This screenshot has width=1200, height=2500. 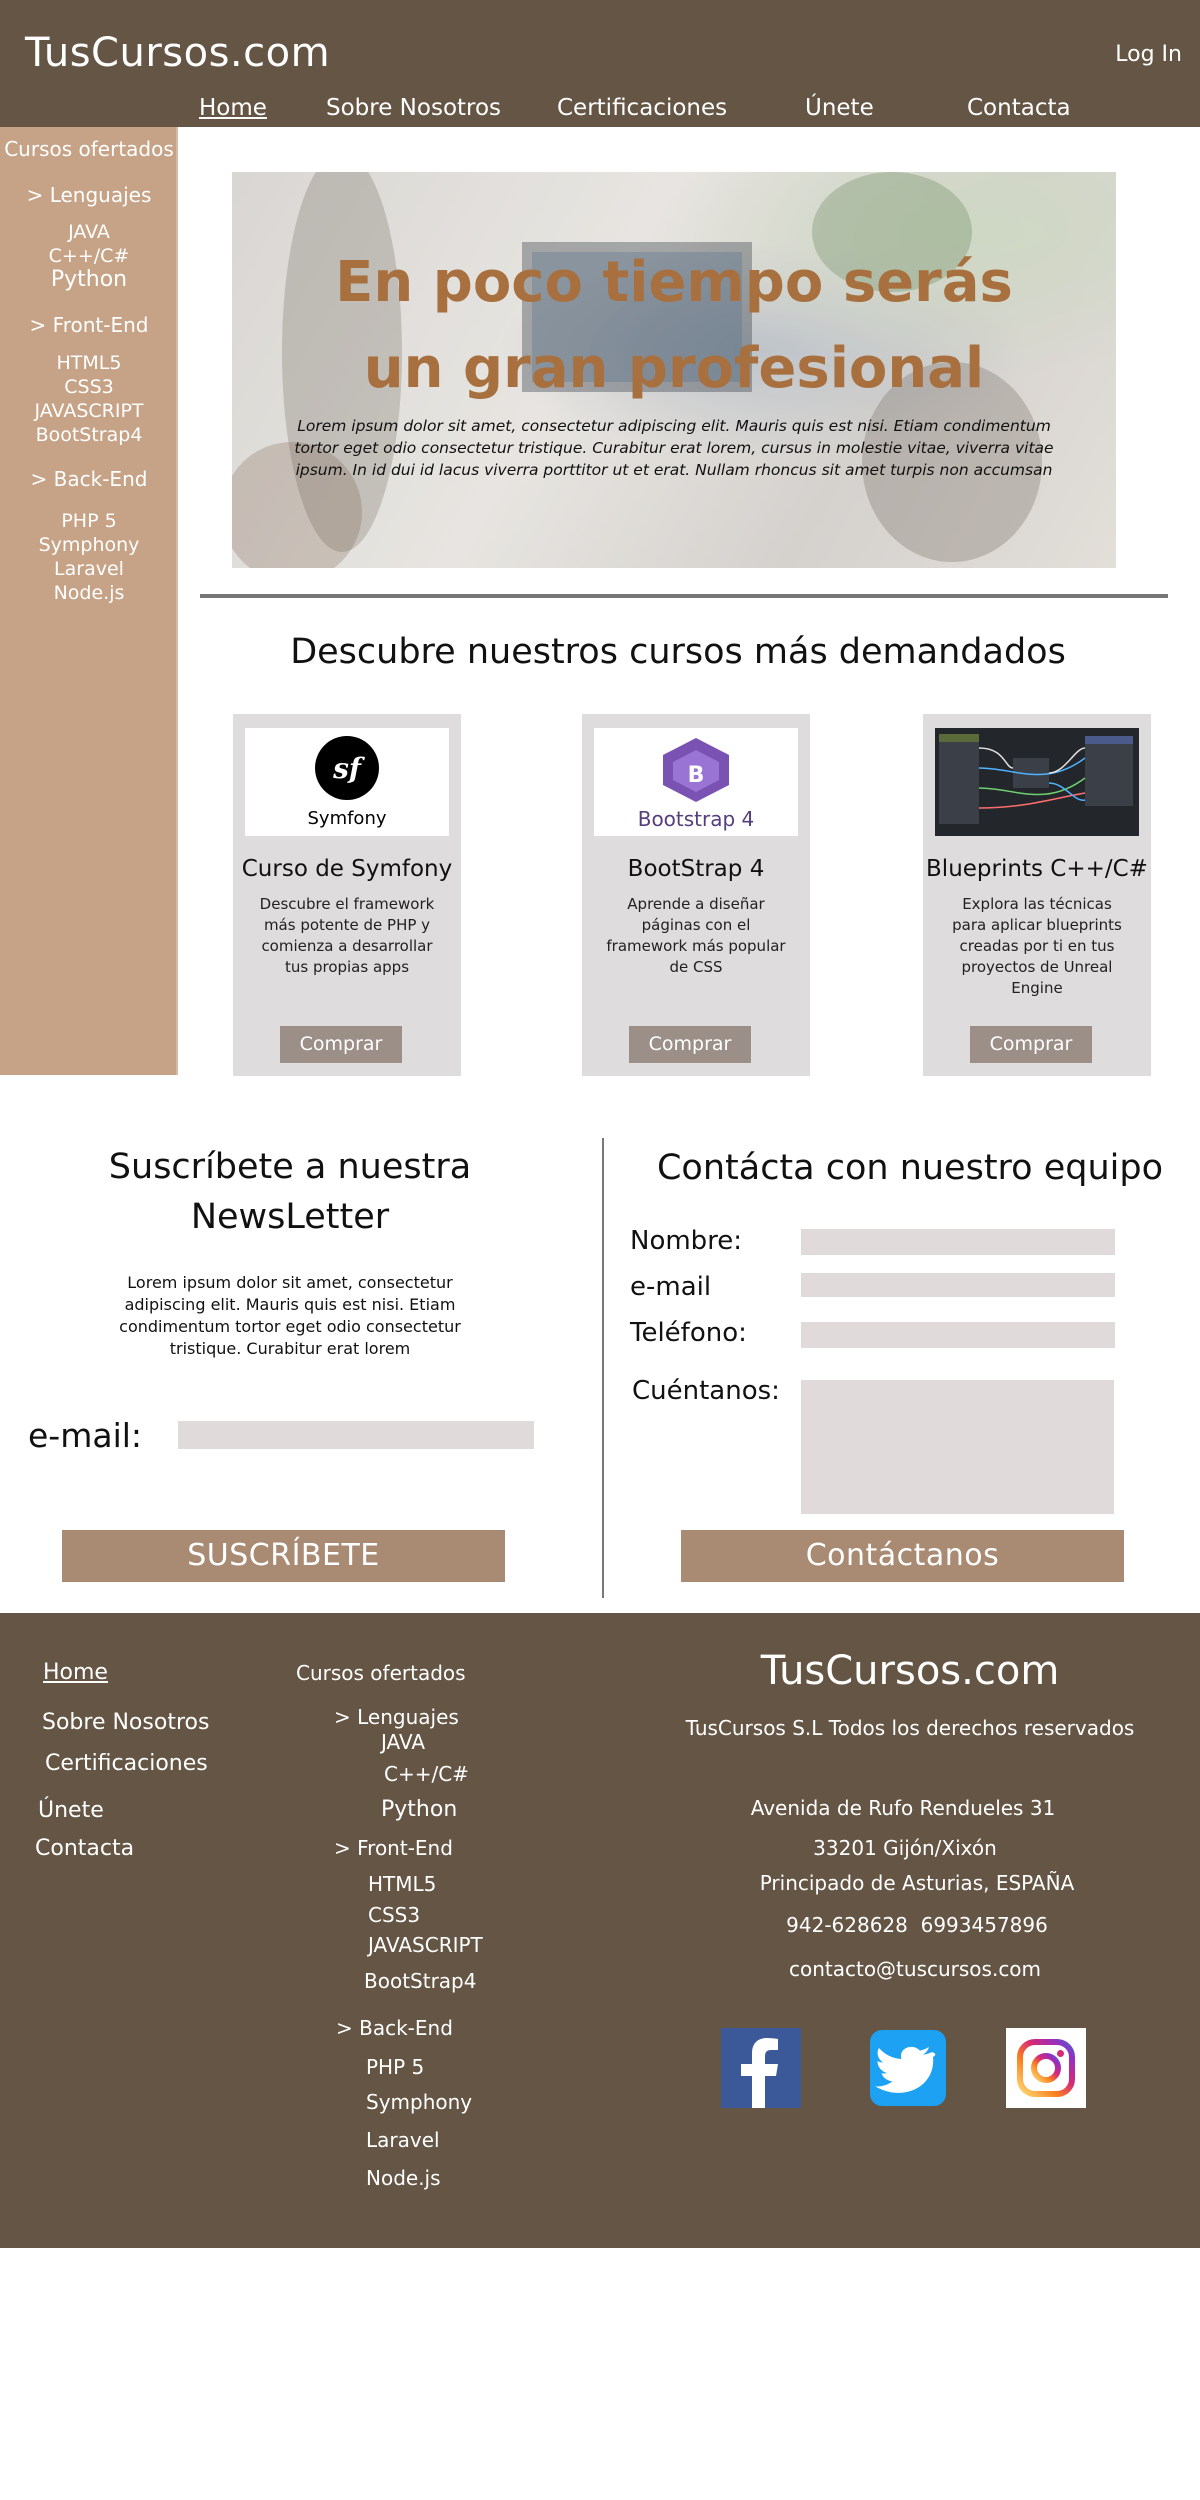 What do you see at coordinates (283, 1556) in the screenshot?
I see `subscribe-button: SUSCRÍBETE` at bounding box center [283, 1556].